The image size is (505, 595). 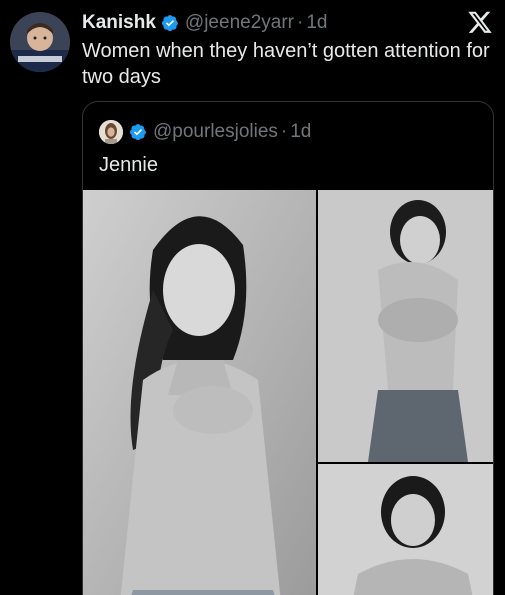 I want to click on tweet-timestamp: 1d, so click(x=316, y=23).